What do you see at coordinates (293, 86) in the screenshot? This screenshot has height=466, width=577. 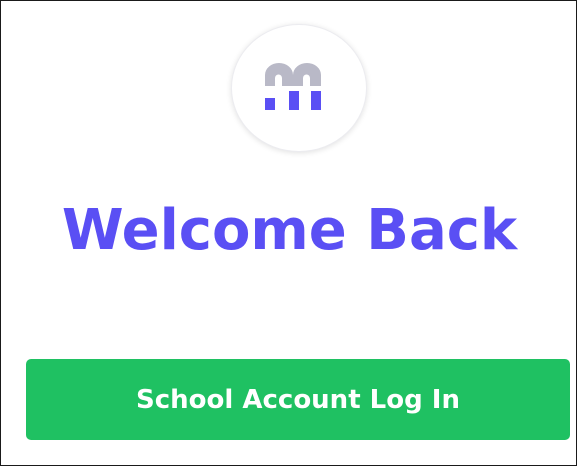 I see `brand-m-logo-icon` at bounding box center [293, 86].